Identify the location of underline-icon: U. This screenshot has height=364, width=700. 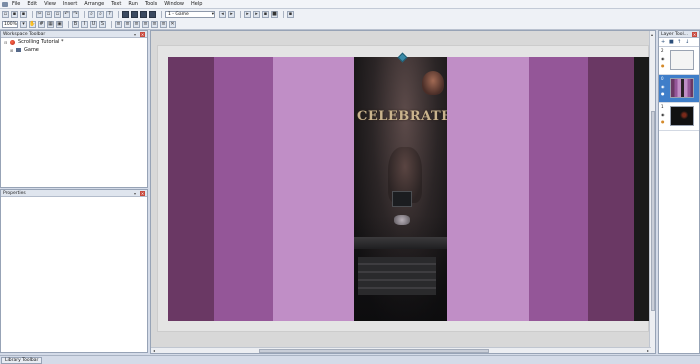
(93, 24).